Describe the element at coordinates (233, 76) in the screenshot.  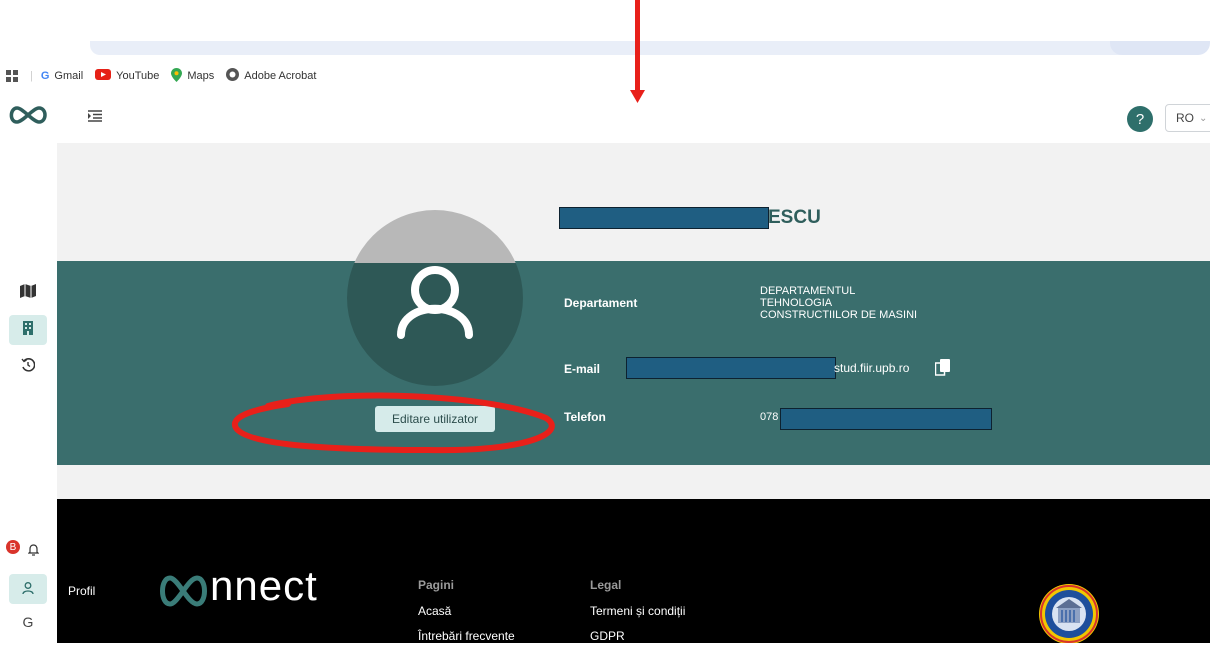
I see `acrobat-icon` at that location.